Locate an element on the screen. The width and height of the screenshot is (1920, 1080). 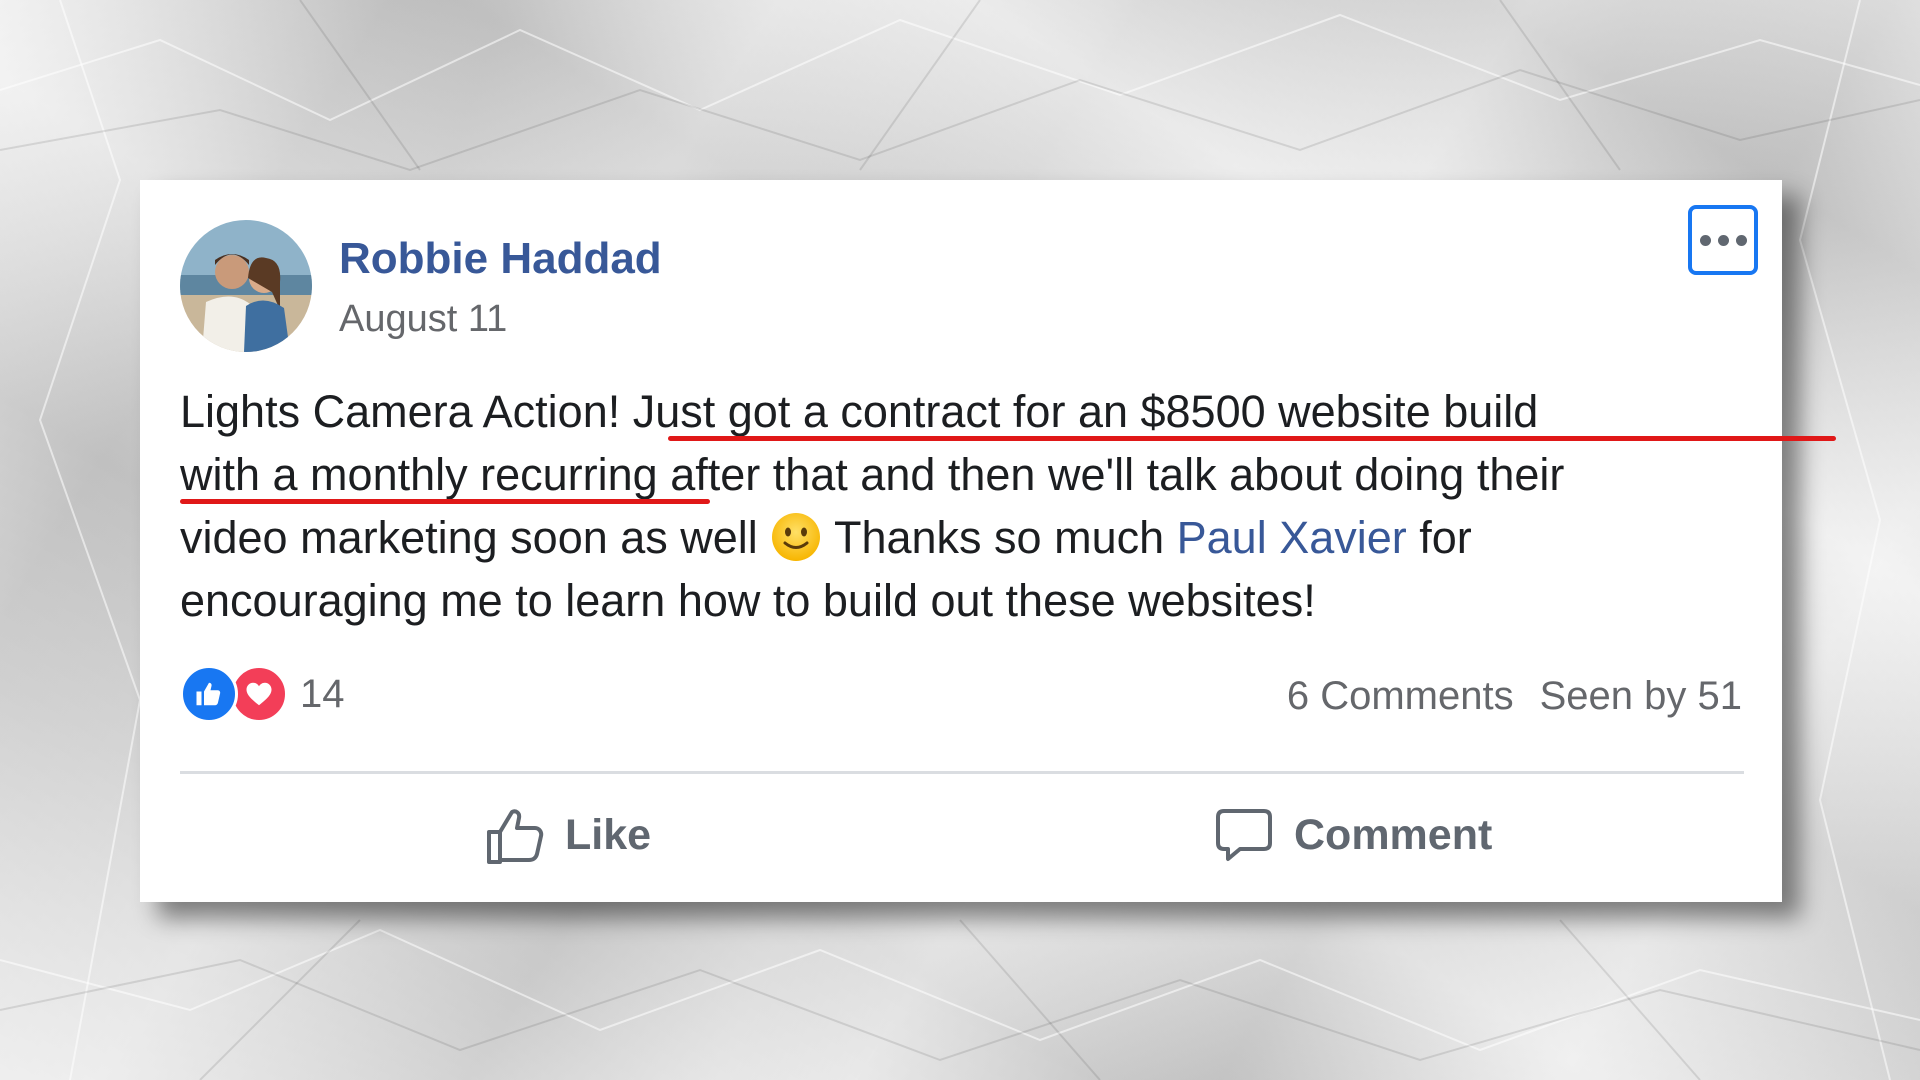
comment-bubble-icon is located at coordinates (1244, 835).